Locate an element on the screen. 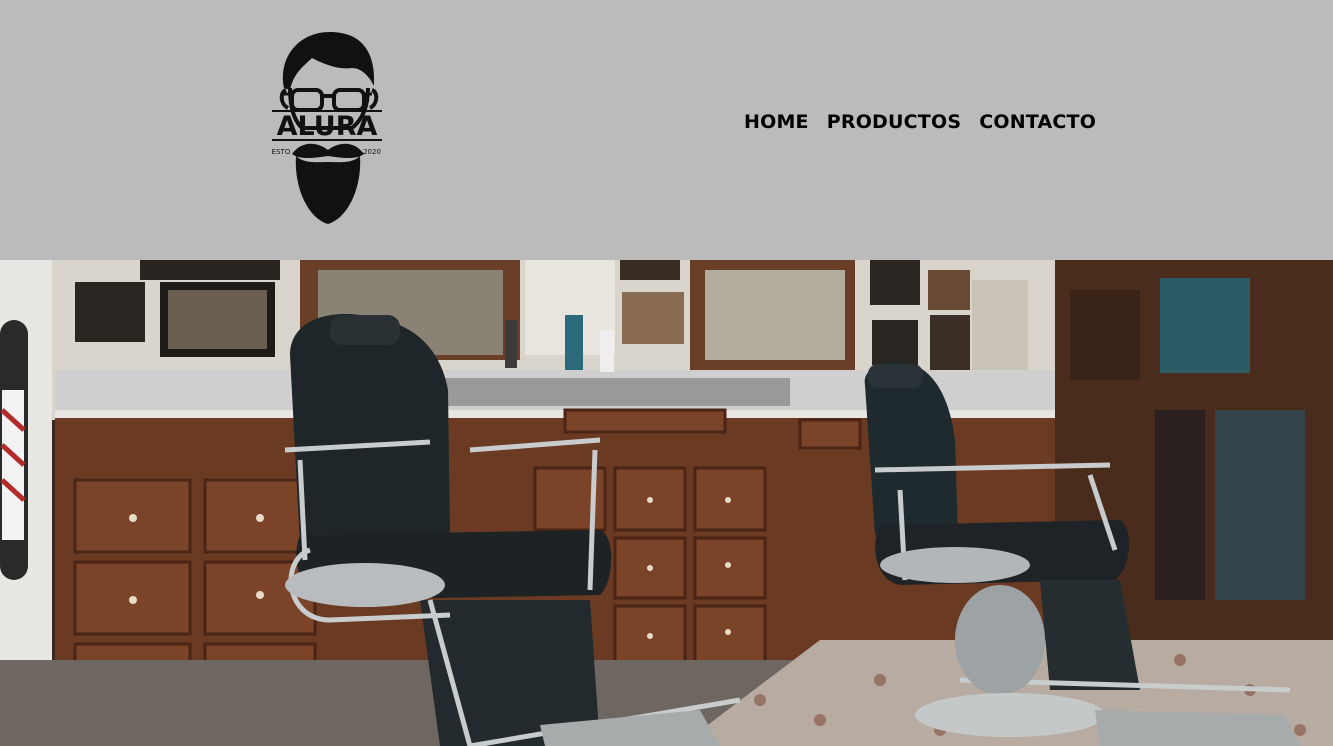  logo-brand-text: ALURA is located at coordinates (327, 126).